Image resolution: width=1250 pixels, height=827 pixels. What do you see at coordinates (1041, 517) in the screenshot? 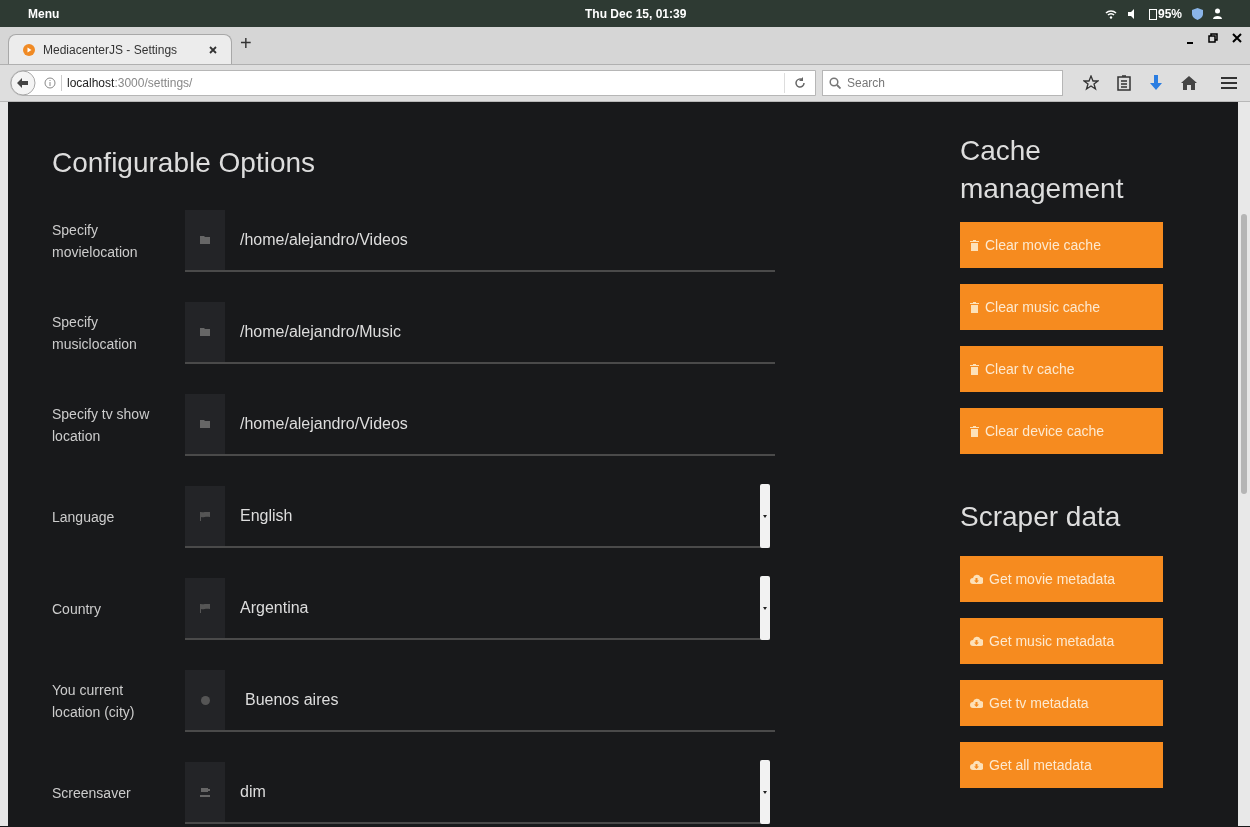
I see `section-heading: Scraper data` at bounding box center [1041, 517].